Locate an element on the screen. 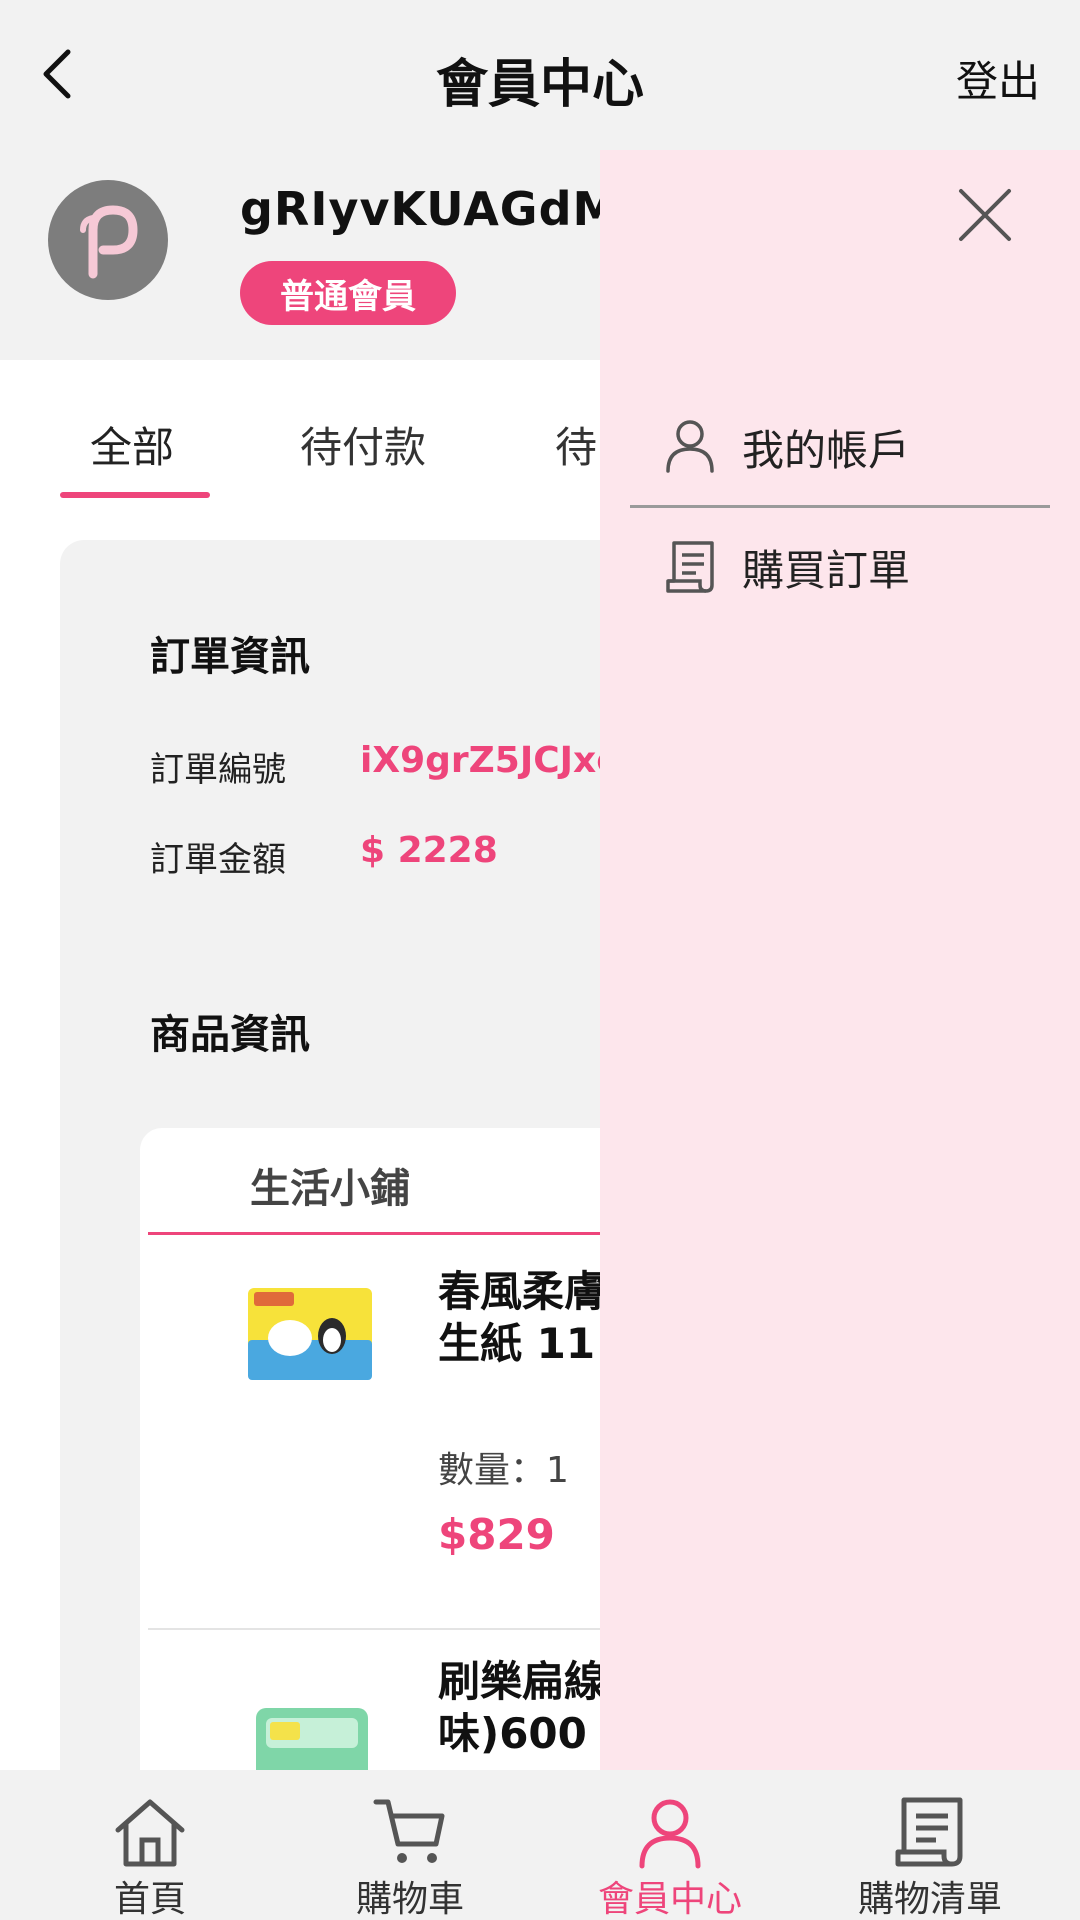 Image resolution: width=1080 pixels, height=1920 pixels. active-tab-indicator is located at coordinates (135, 495).